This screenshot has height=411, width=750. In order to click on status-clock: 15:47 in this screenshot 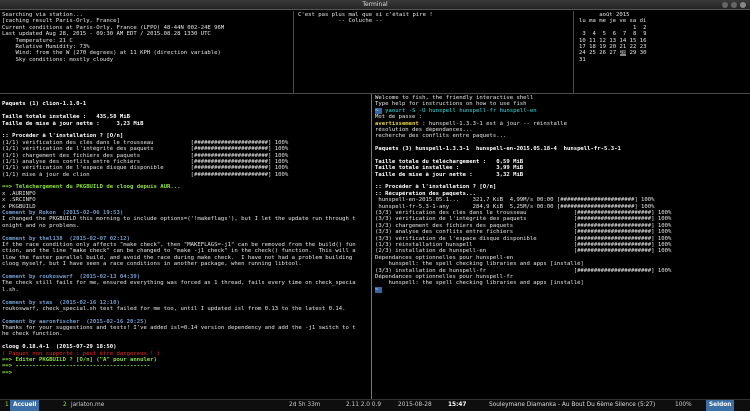, I will do `click(457, 405)`.